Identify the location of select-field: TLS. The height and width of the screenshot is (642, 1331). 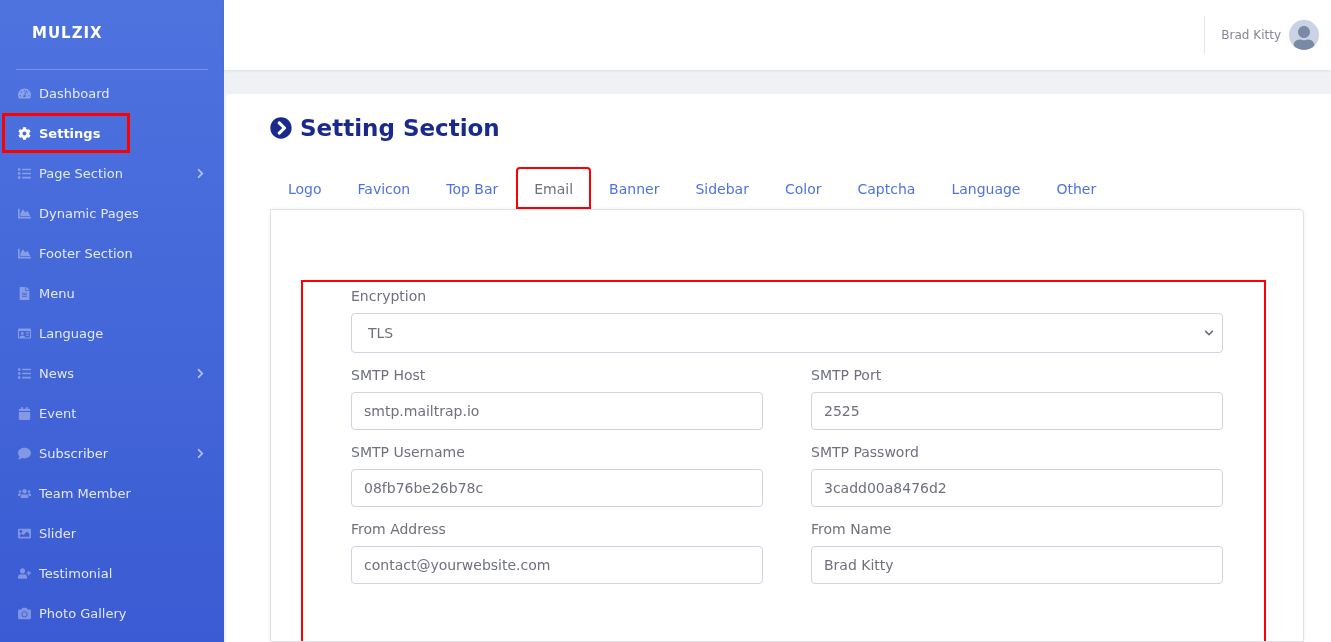
(787, 333).